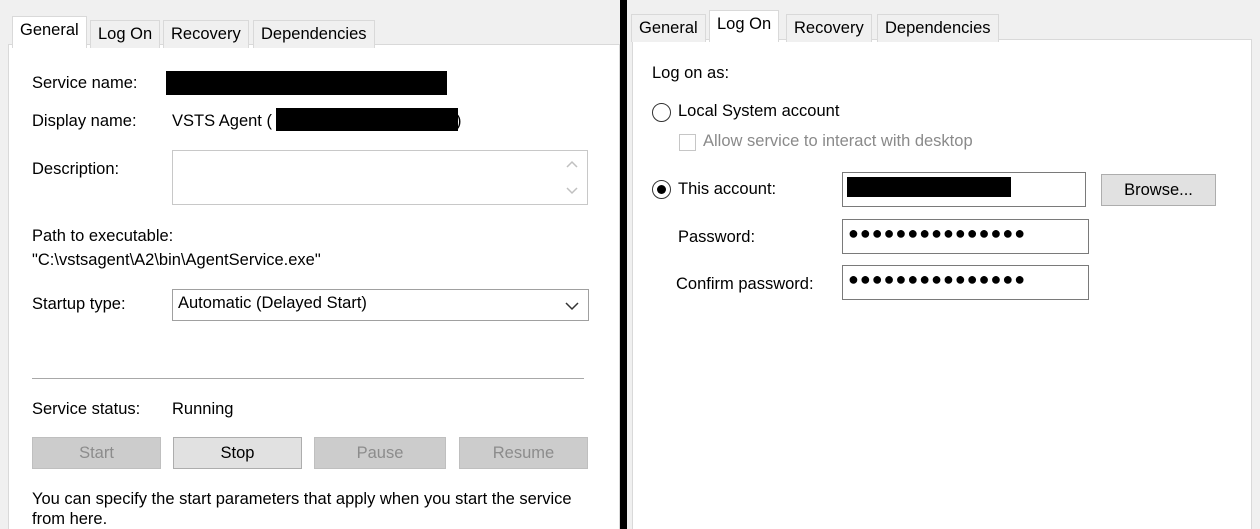 This screenshot has height=529, width=1260. I want to click on service-status-label: Service status:, so click(86, 409).